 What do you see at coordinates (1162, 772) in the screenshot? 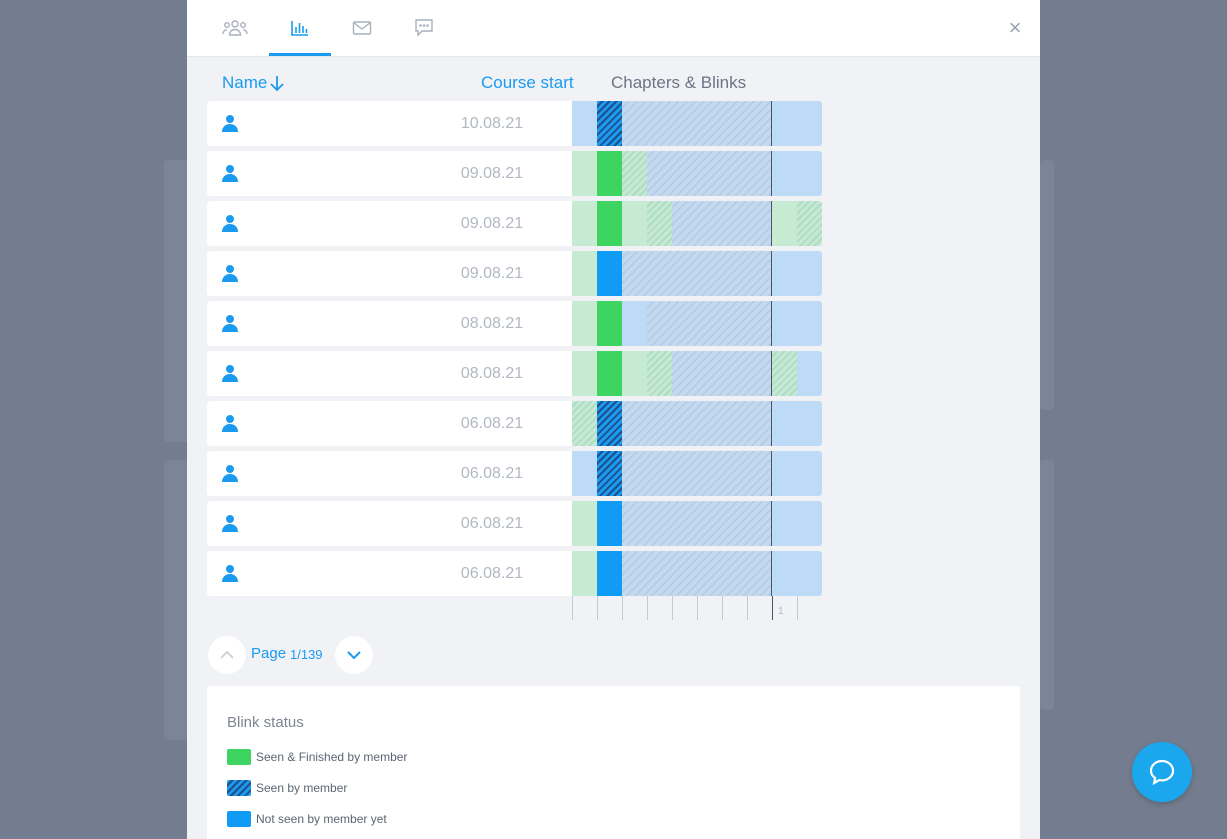
I see `chat-launcher-button` at bounding box center [1162, 772].